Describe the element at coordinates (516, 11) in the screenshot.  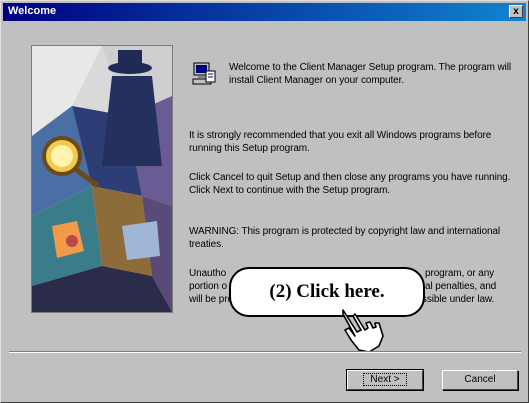
I see `close-button: x` at that location.